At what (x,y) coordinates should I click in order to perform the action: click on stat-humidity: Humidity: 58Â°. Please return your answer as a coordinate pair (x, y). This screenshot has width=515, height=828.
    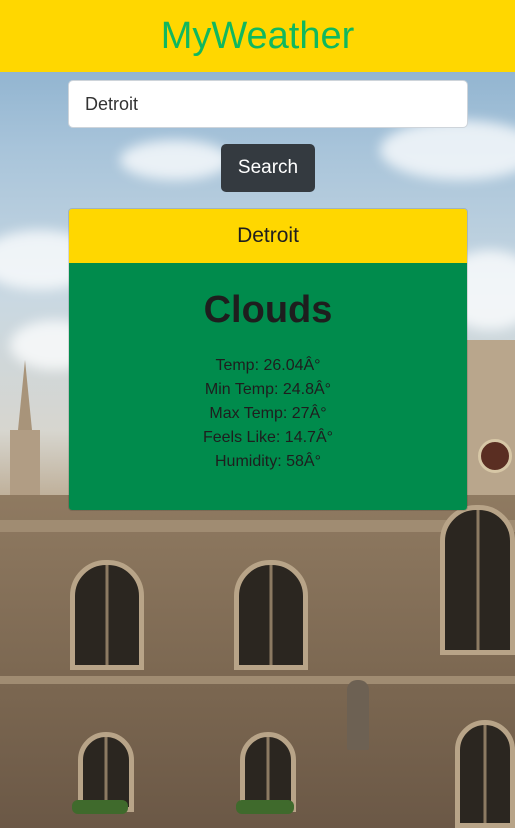
    Looking at the image, I should click on (268, 461).